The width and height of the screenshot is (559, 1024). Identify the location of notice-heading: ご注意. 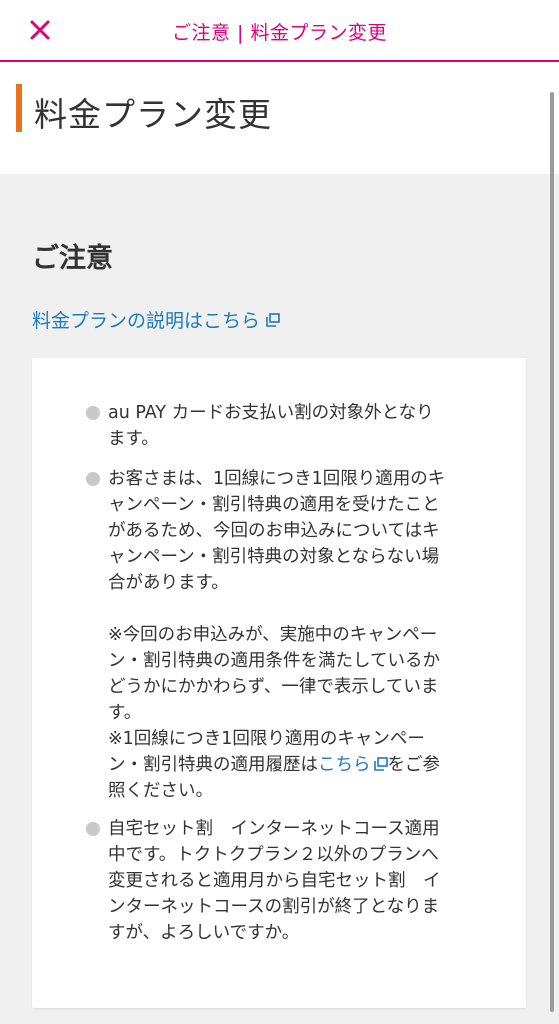
(72, 258).